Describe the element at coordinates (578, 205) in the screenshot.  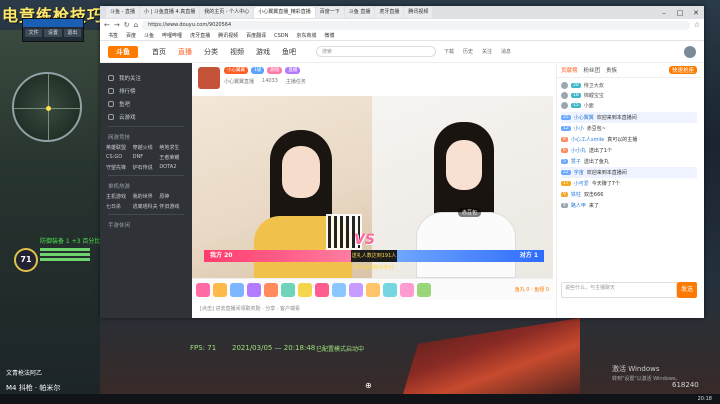
I see `chat-user: 路人甲` at that location.